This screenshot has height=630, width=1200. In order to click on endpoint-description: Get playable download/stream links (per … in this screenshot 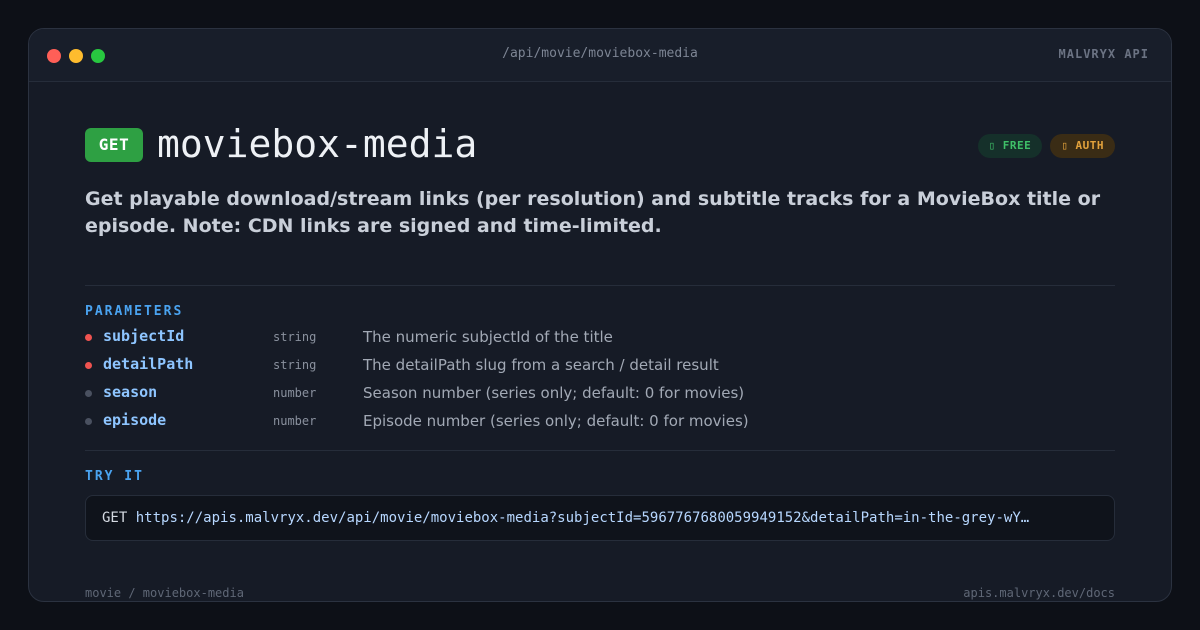, I will do `click(593, 212)`.